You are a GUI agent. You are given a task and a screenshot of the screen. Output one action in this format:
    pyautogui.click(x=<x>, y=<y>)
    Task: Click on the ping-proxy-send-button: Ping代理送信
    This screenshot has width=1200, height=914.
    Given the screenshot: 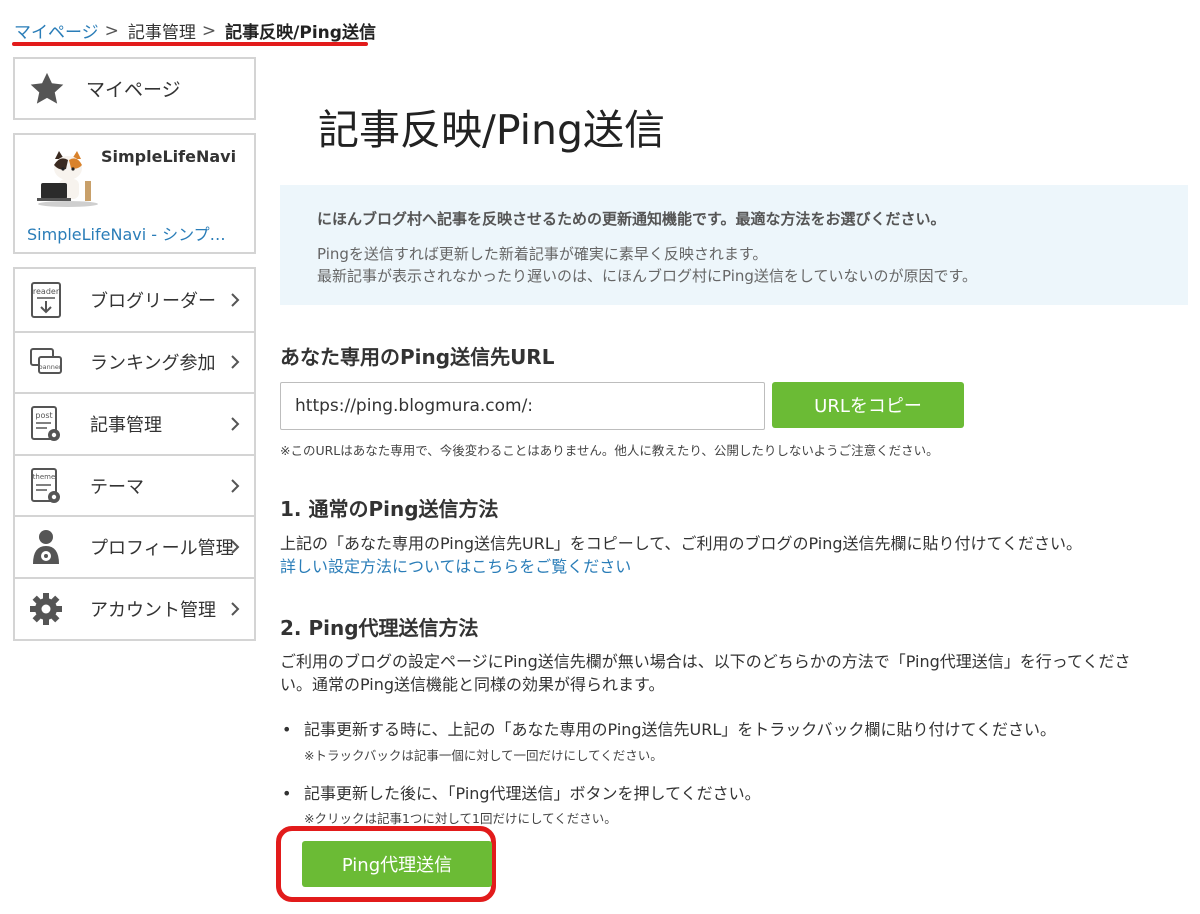 What is the action you would take?
    pyautogui.click(x=397, y=864)
    